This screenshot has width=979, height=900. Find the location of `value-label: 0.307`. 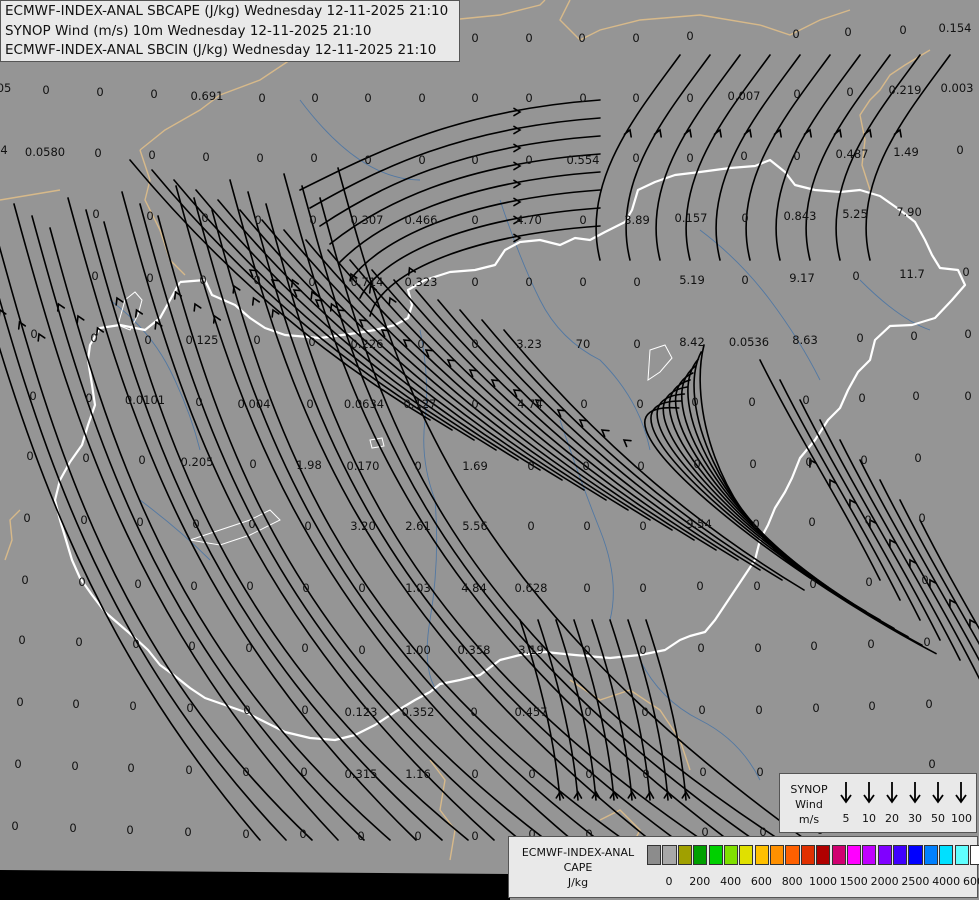

value-label: 0.307 is located at coordinates (367, 220).